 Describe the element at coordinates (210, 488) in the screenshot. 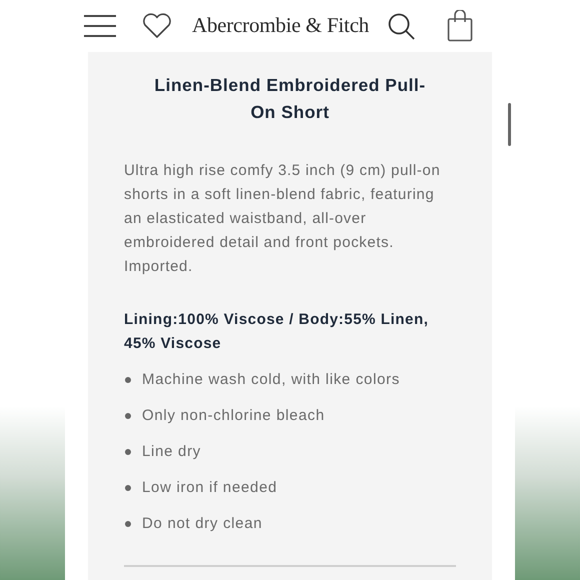

I see `care-instruction: Low iron if needed` at that location.